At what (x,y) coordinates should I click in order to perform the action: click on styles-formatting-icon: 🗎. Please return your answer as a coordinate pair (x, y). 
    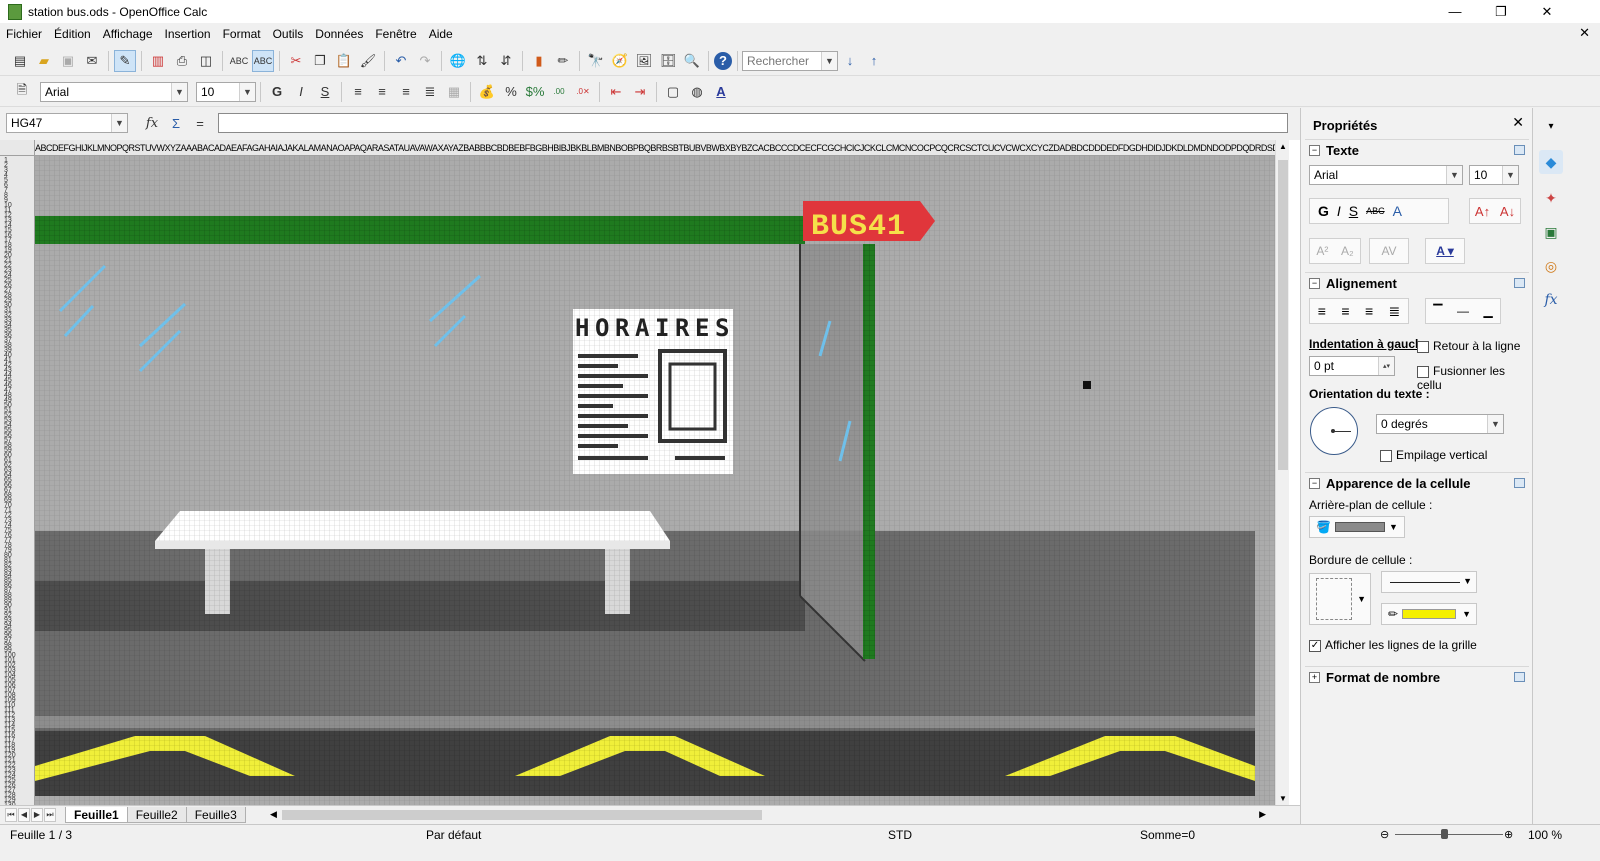
    Looking at the image, I should click on (22, 92).